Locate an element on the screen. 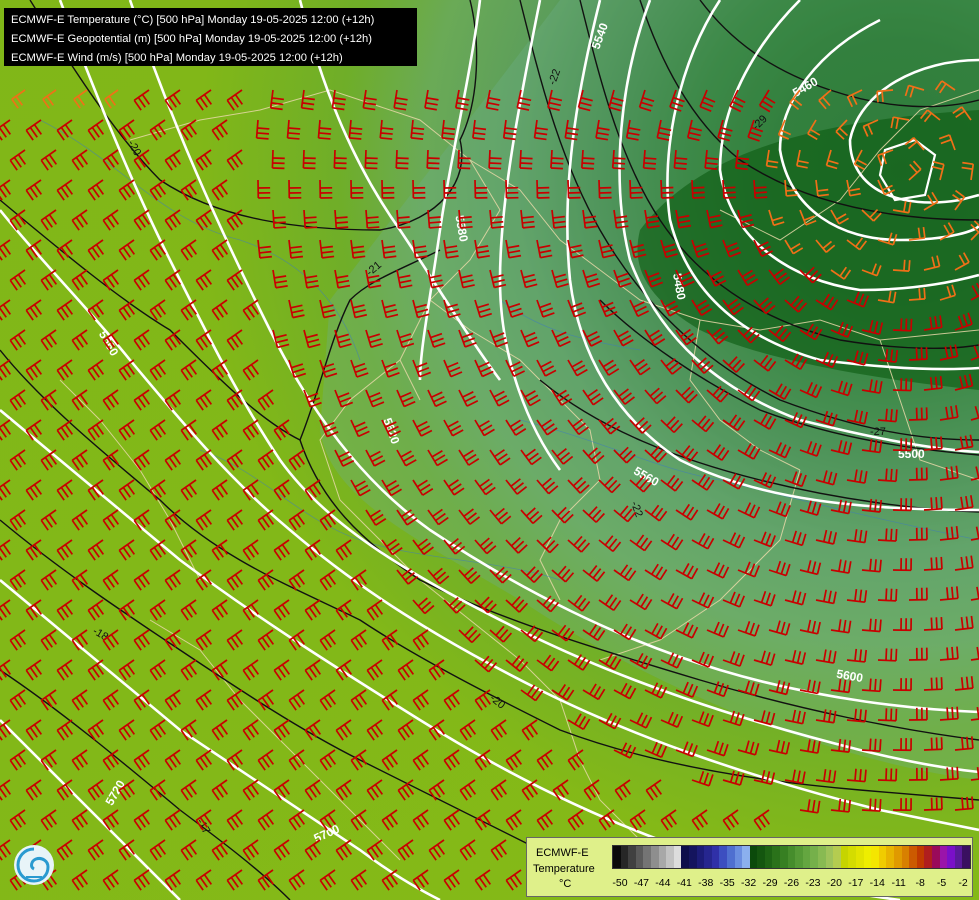  legend-tick: -23 is located at coordinates (813, 883).